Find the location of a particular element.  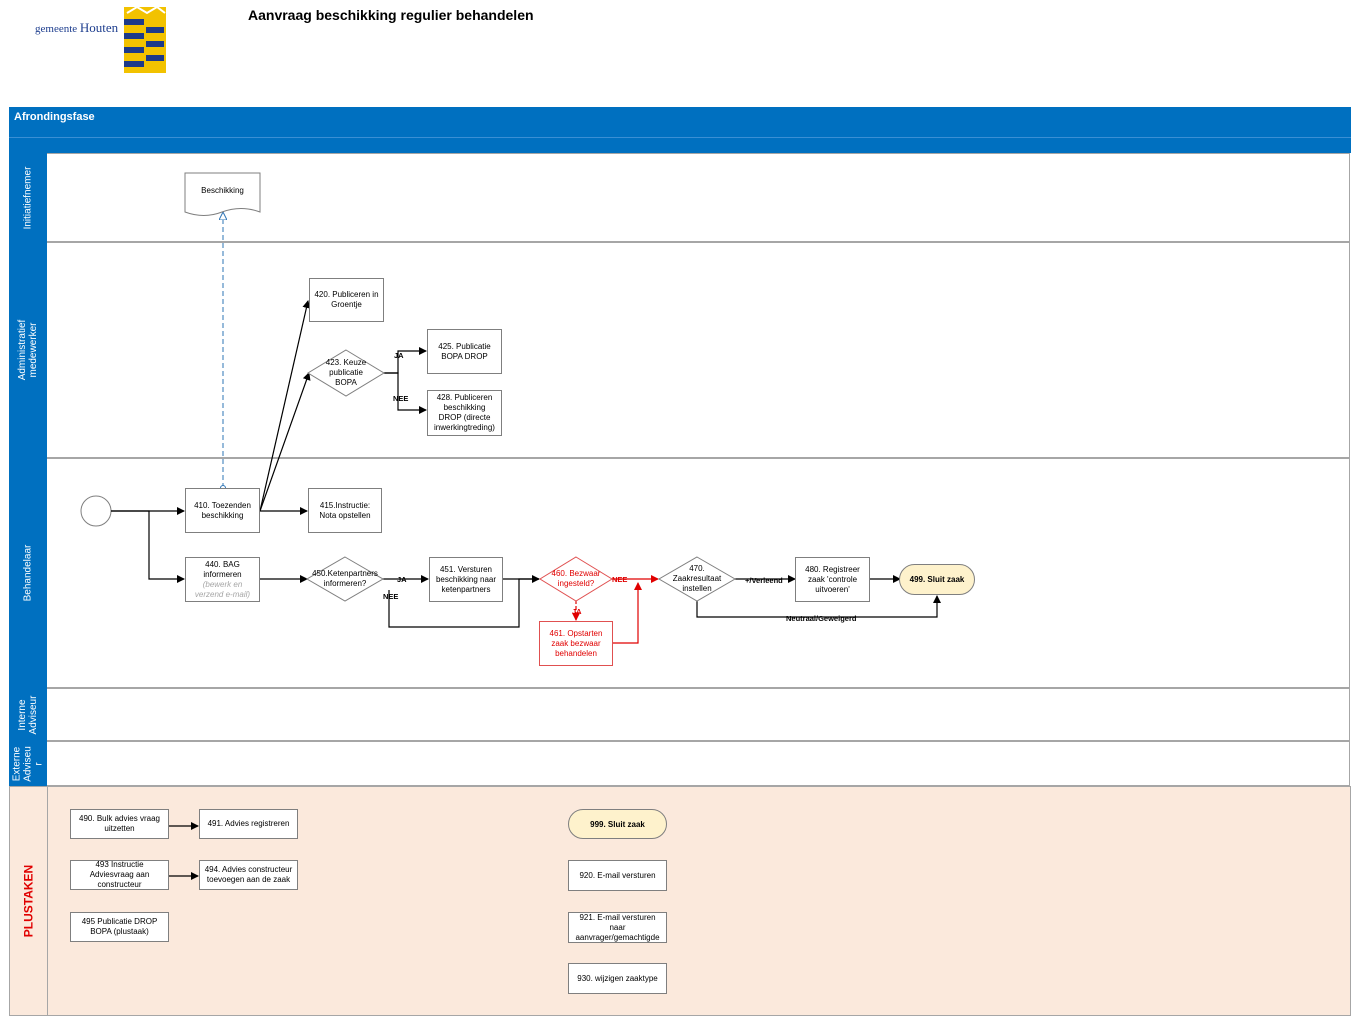

document-beschikking: Beschikking is located at coordinates (222, 190).